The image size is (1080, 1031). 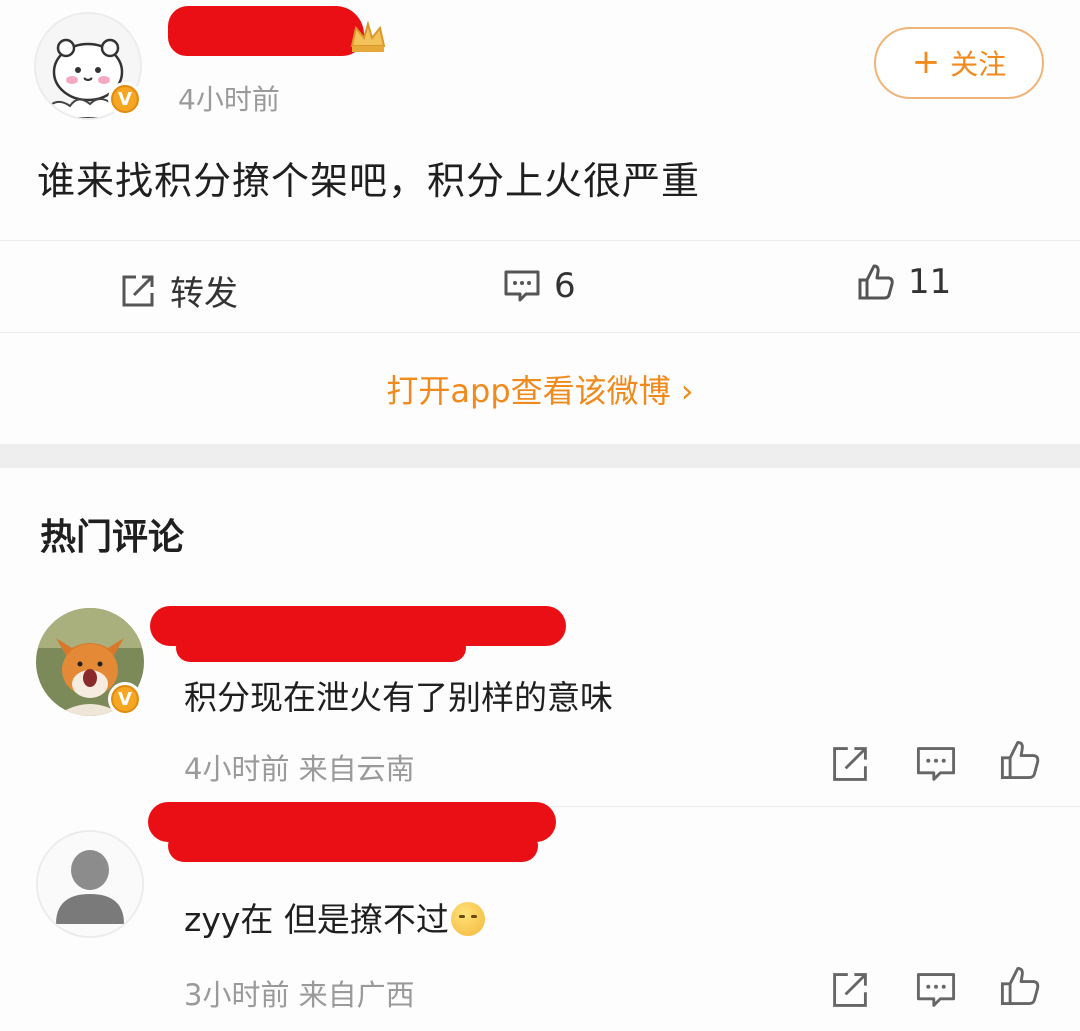 I want to click on repost-button: 转发, so click(x=178, y=290).